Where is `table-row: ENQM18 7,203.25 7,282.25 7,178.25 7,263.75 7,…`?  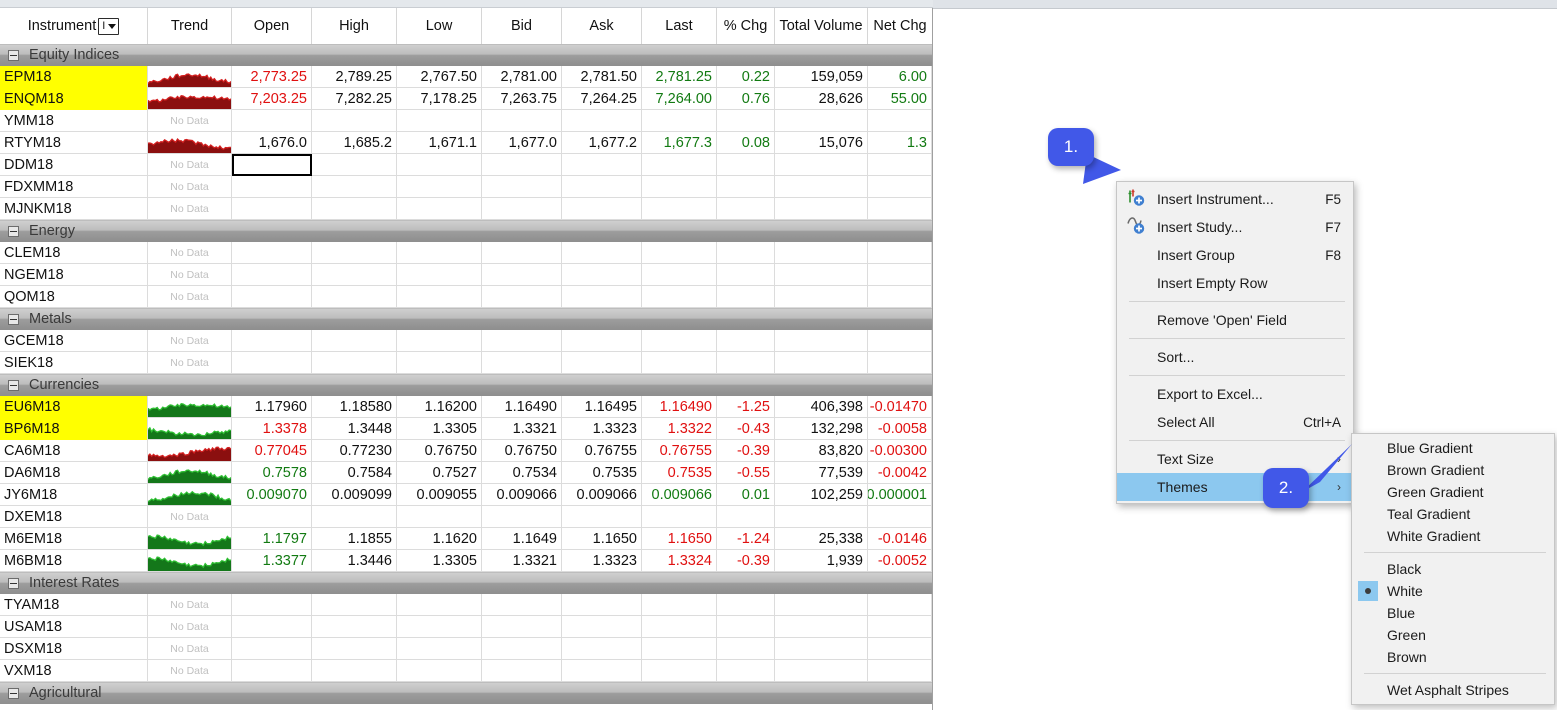
table-row: ENQM18 7,203.25 7,282.25 7,178.25 7,263.75 7,… is located at coordinates (466, 99).